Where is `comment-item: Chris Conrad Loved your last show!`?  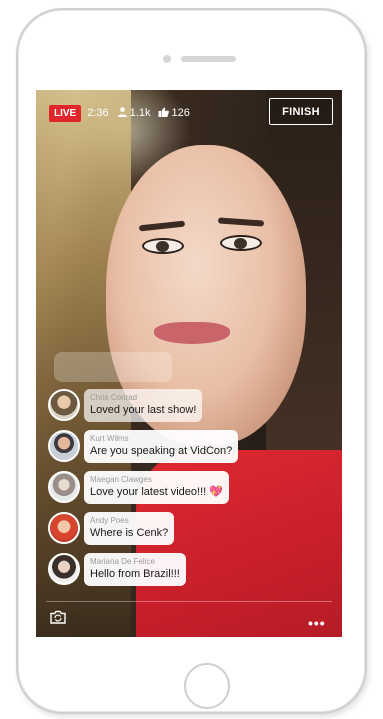 comment-item: Chris Conrad Loved your last show! is located at coordinates (178, 405).